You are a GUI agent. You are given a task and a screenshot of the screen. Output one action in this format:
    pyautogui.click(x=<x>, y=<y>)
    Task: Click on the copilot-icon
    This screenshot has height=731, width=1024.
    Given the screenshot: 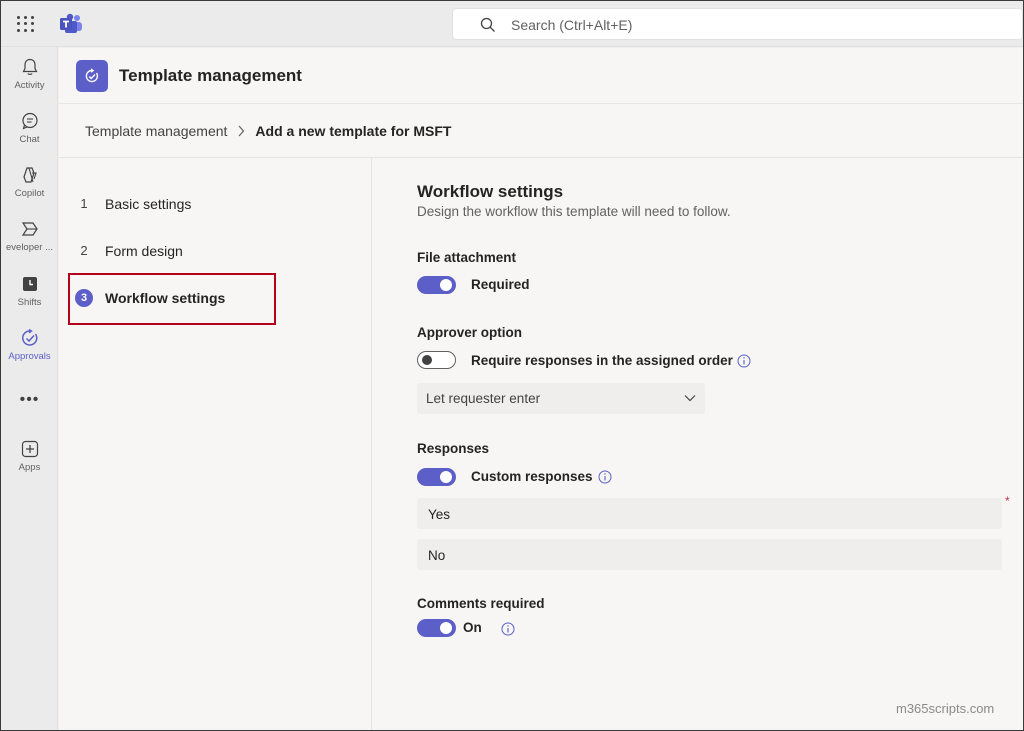 What is the action you would take?
    pyautogui.click(x=29, y=175)
    